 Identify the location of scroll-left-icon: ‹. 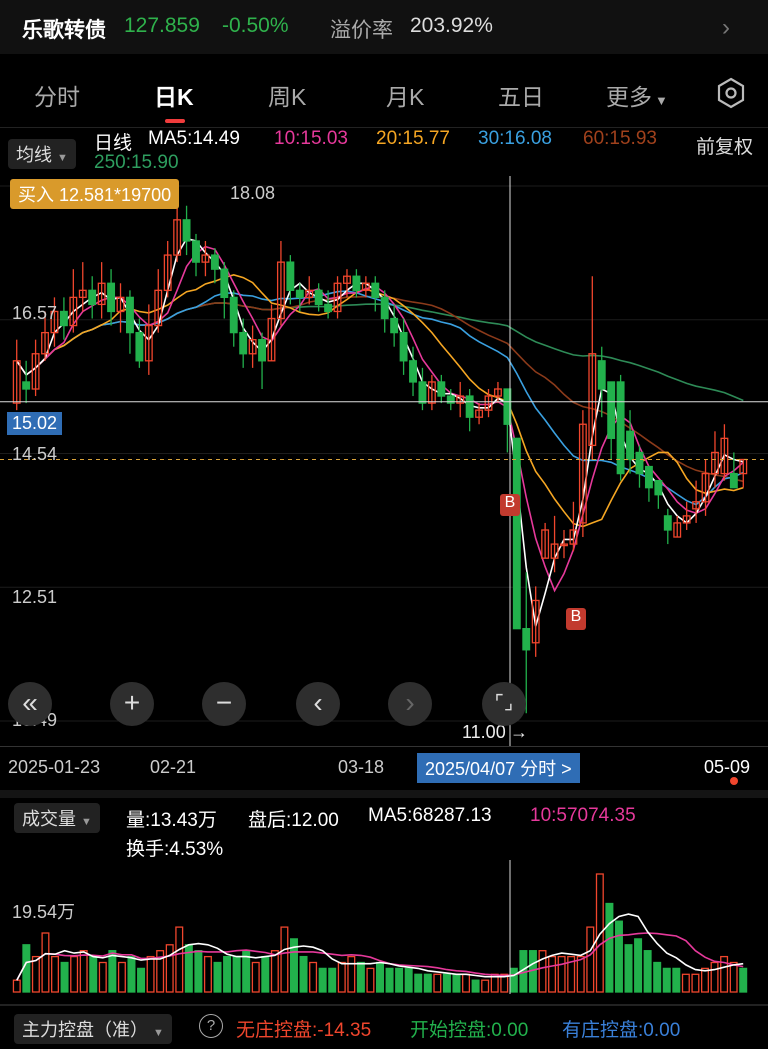
(318, 704).